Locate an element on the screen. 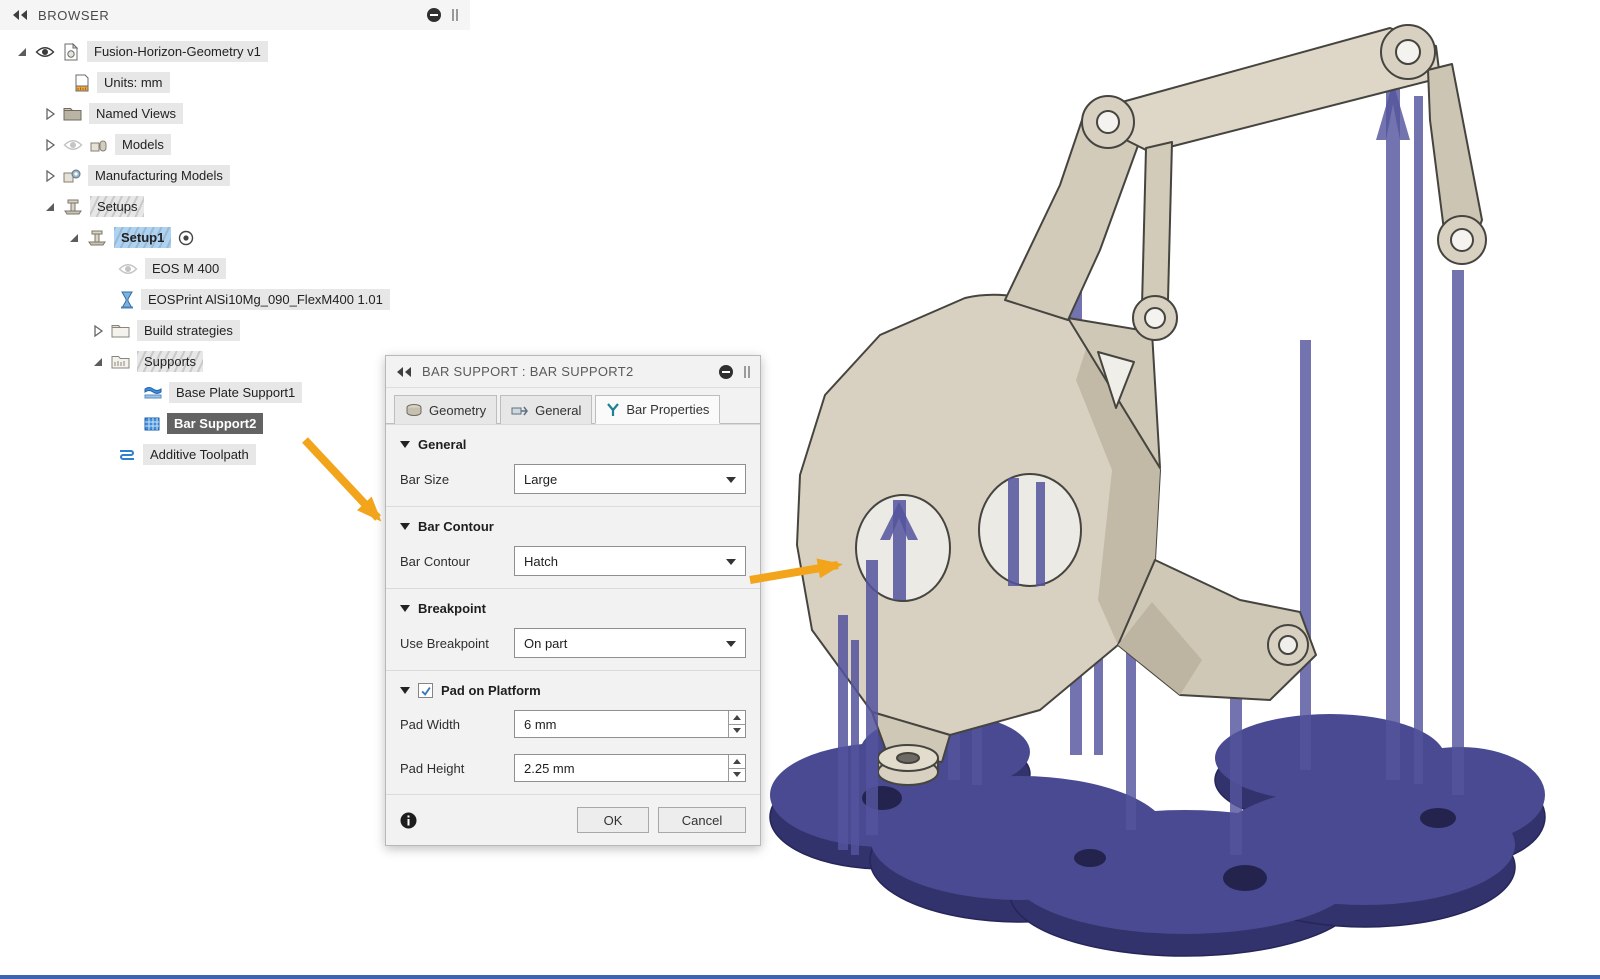  dialog-grip-icon is located at coordinates (747, 372).